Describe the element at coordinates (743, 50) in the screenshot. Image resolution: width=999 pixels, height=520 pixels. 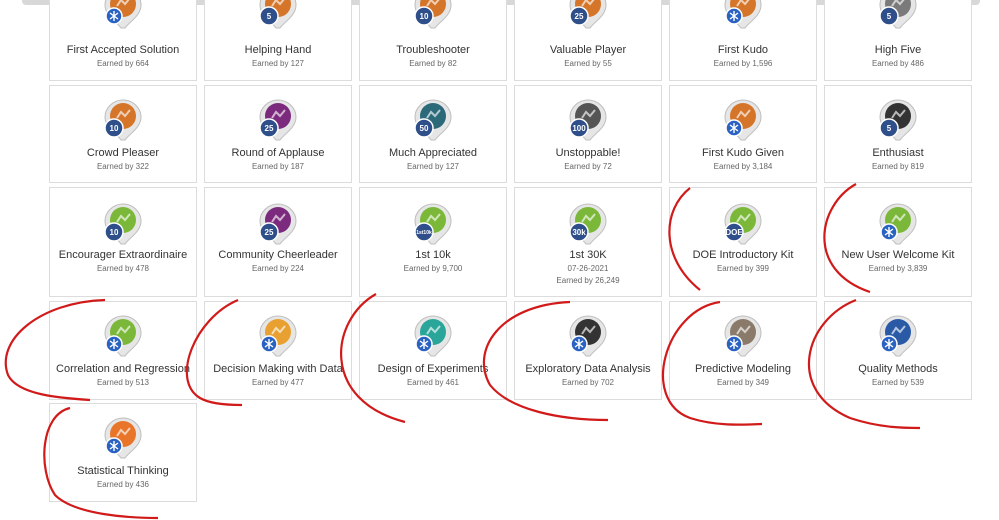
I see `badge-name: First Kudo` at that location.